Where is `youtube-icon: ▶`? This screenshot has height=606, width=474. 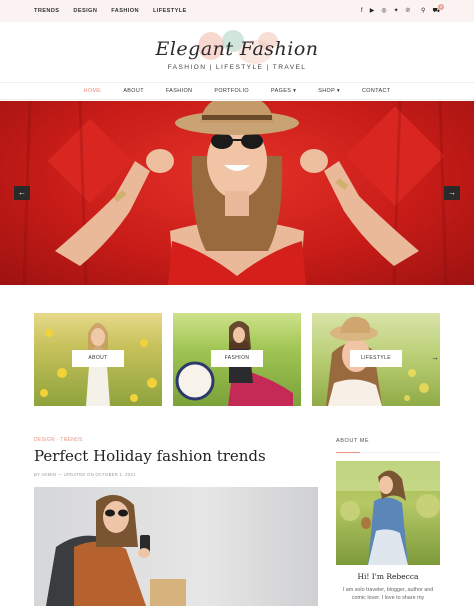 youtube-icon: ▶ is located at coordinates (372, 11).